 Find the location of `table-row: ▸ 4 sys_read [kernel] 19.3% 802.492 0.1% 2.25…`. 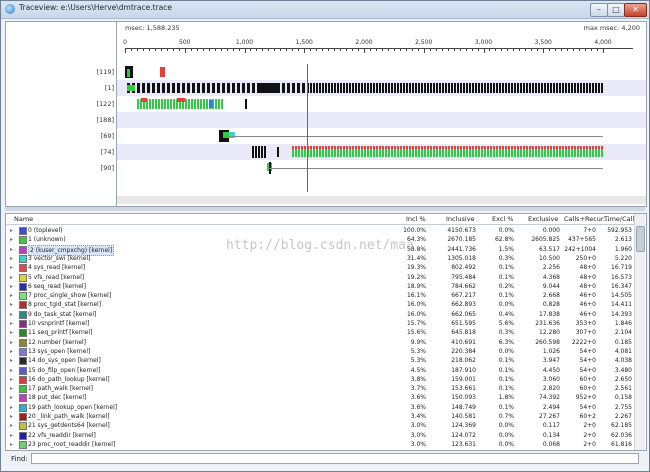

table-row: ▸ 4 sys_read [kernel] 19.3% 802.492 0.1% 2.25… is located at coordinates (321, 268).